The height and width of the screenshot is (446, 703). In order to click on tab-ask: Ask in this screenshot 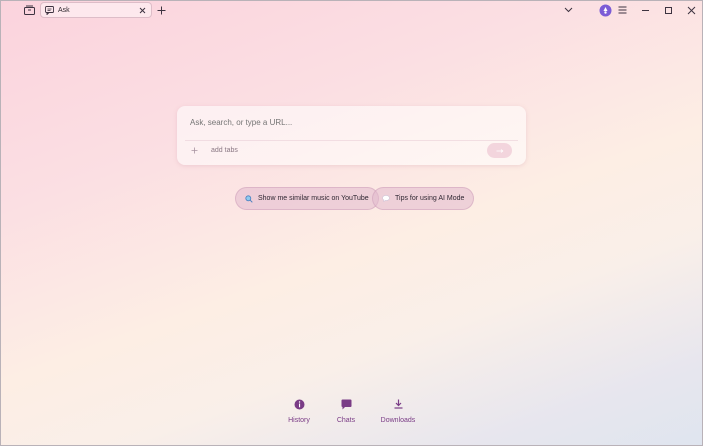, I will do `click(96, 10)`.